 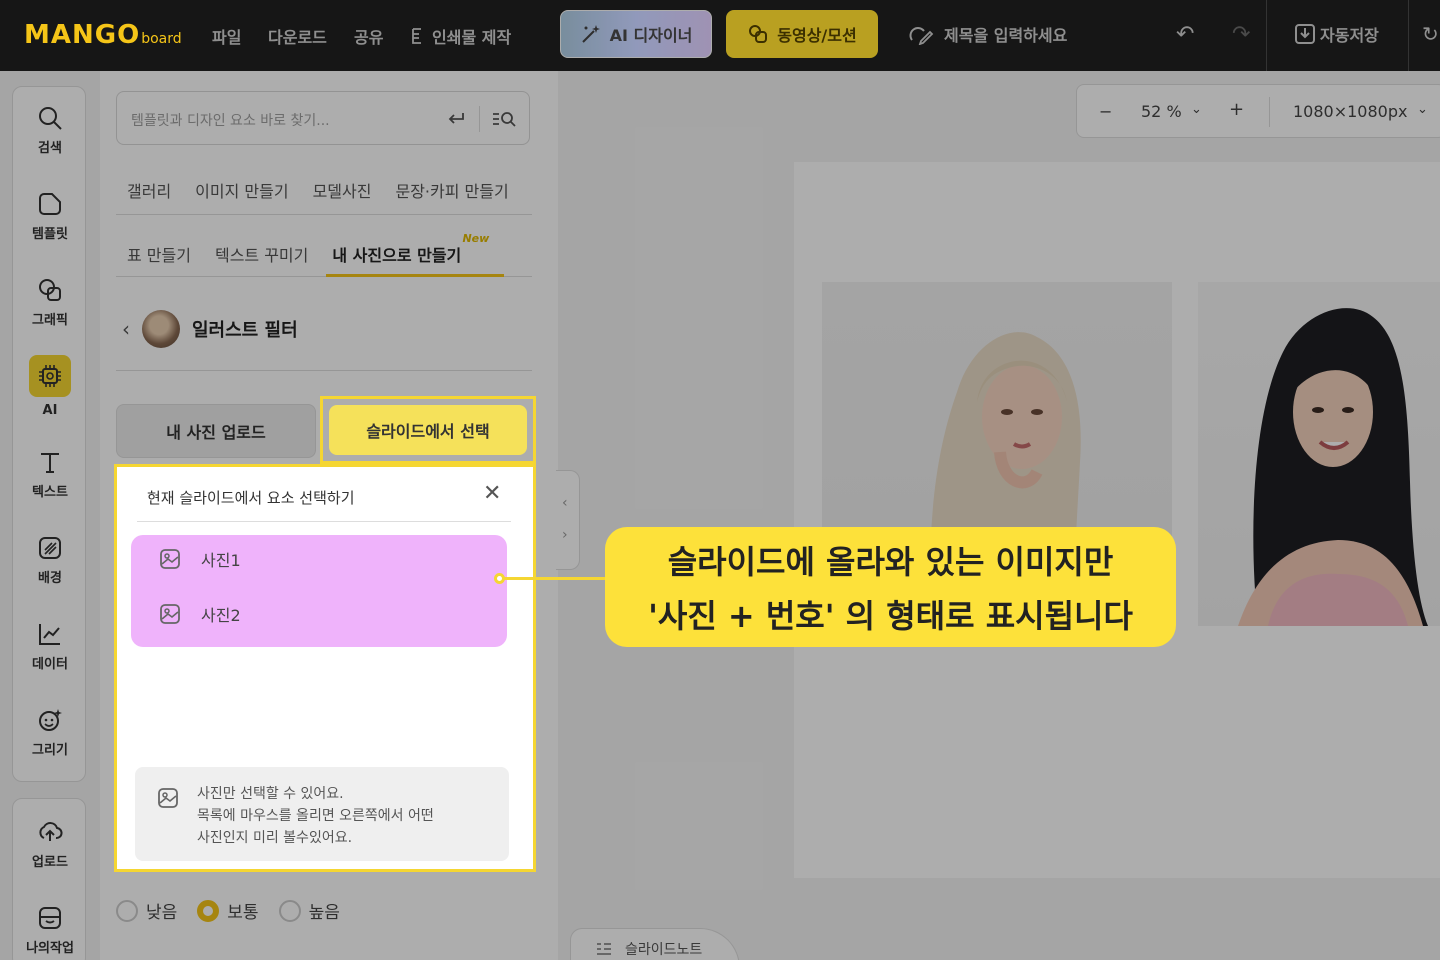 I want to click on radio-low: 낮음, so click(x=146, y=910).